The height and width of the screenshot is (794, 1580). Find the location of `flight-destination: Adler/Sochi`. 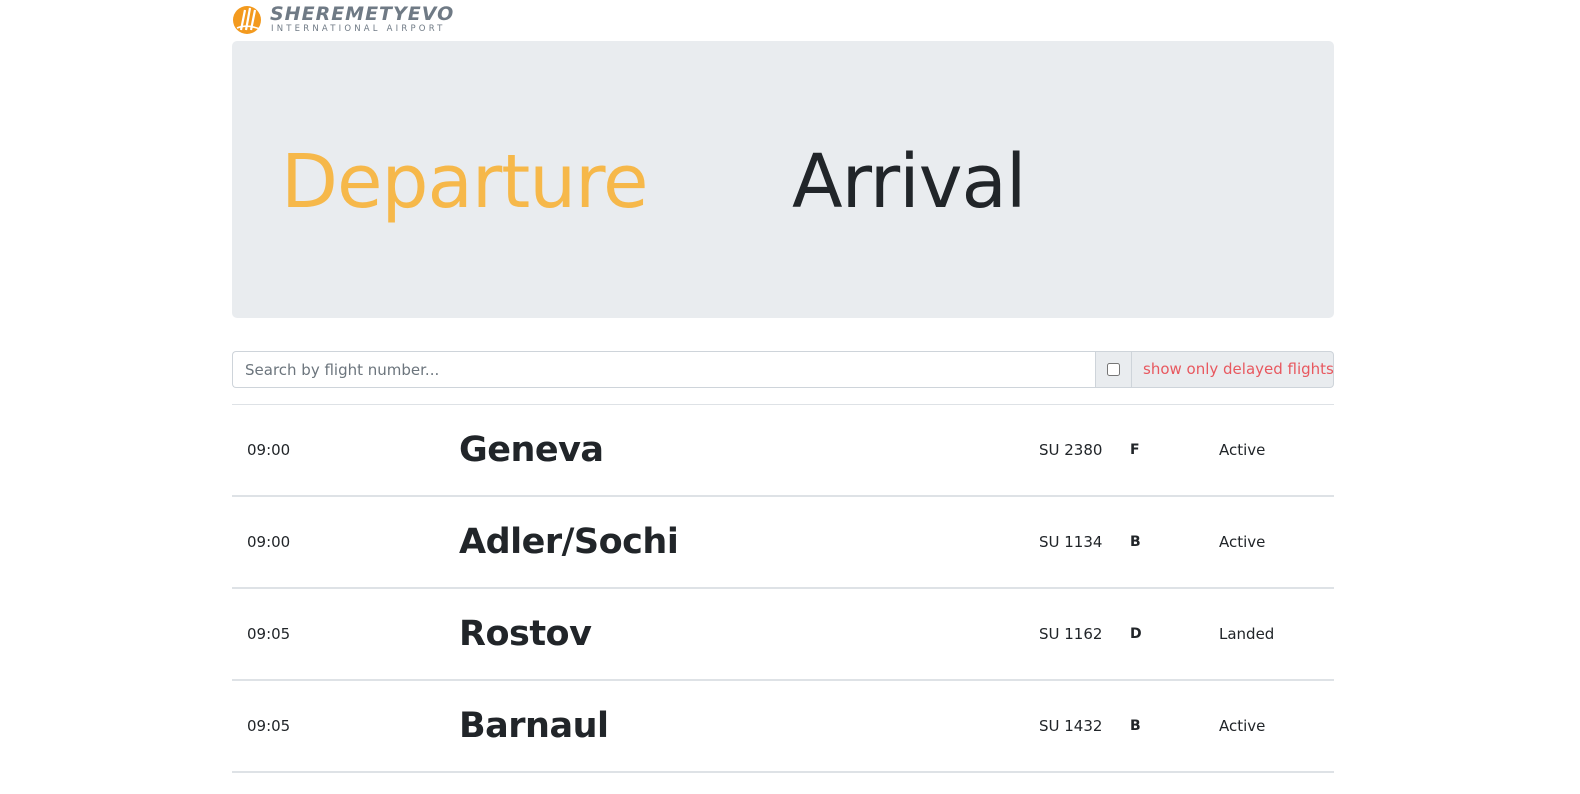

flight-destination: Adler/Sochi is located at coordinates (569, 542).